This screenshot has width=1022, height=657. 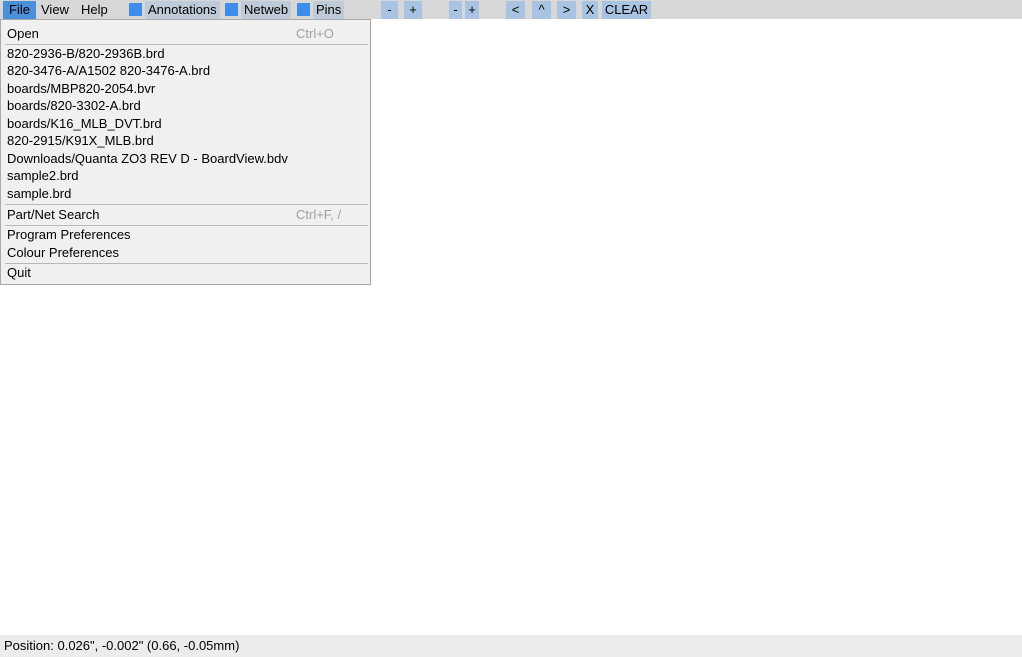 What do you see at coordinates (184, 175) in the screenshot?
I see `recent-file-item: sample2.brd` at bounding box center [184, 175].